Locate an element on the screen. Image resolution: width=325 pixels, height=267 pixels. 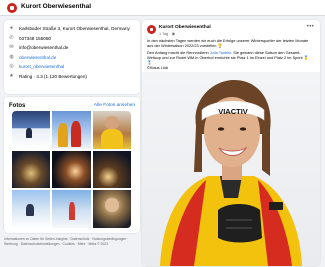
star-icon: ★ is located at coordinates (11, 75).